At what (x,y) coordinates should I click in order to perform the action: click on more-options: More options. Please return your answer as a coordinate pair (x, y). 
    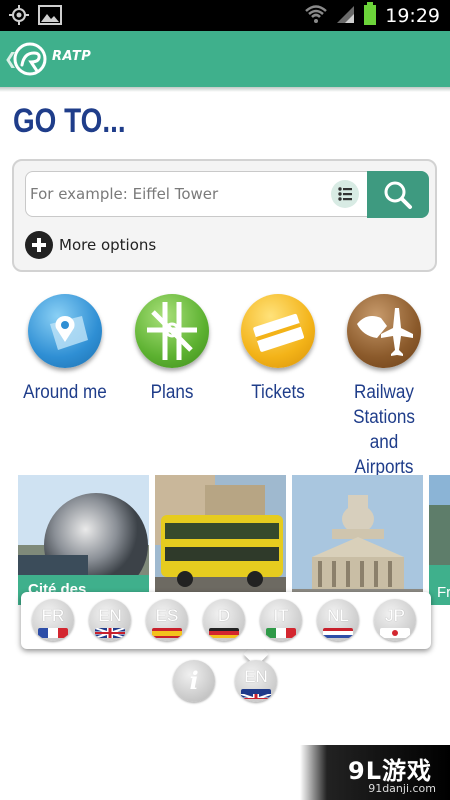
    Looking at the image, I should click on (90, 245).